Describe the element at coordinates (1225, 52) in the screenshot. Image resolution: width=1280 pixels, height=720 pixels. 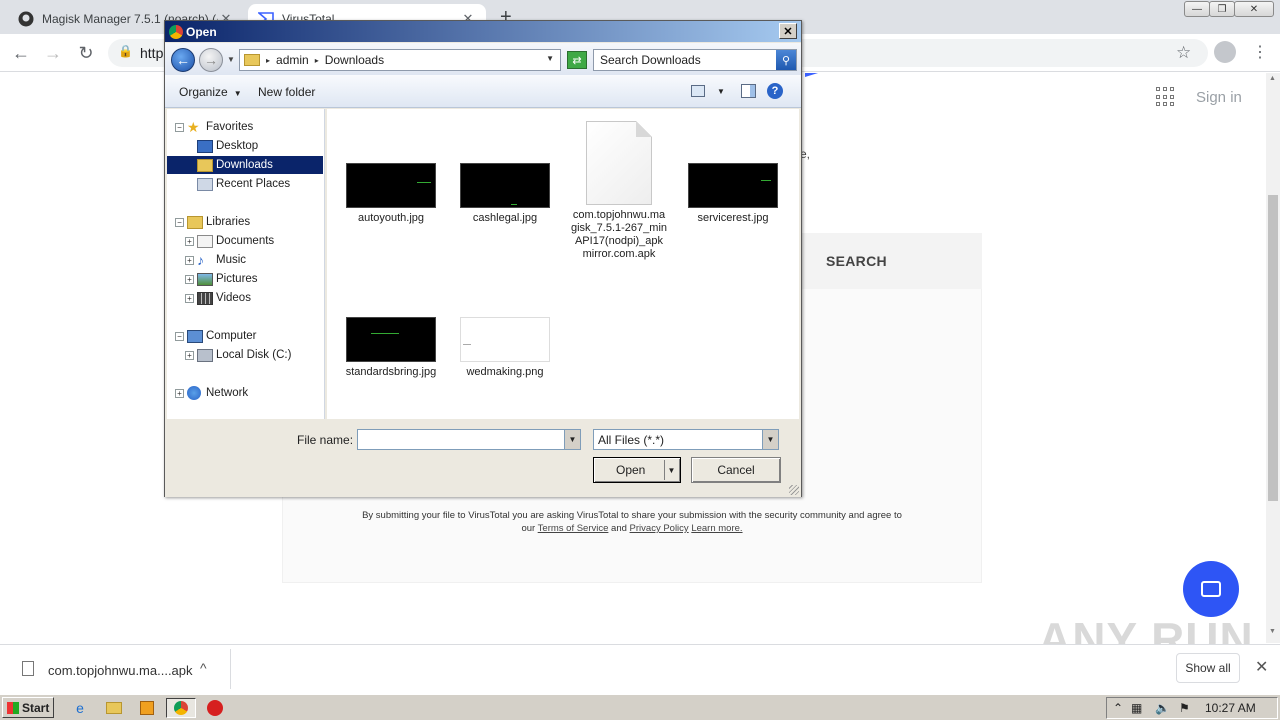
I see `profile-avatar` at that location.